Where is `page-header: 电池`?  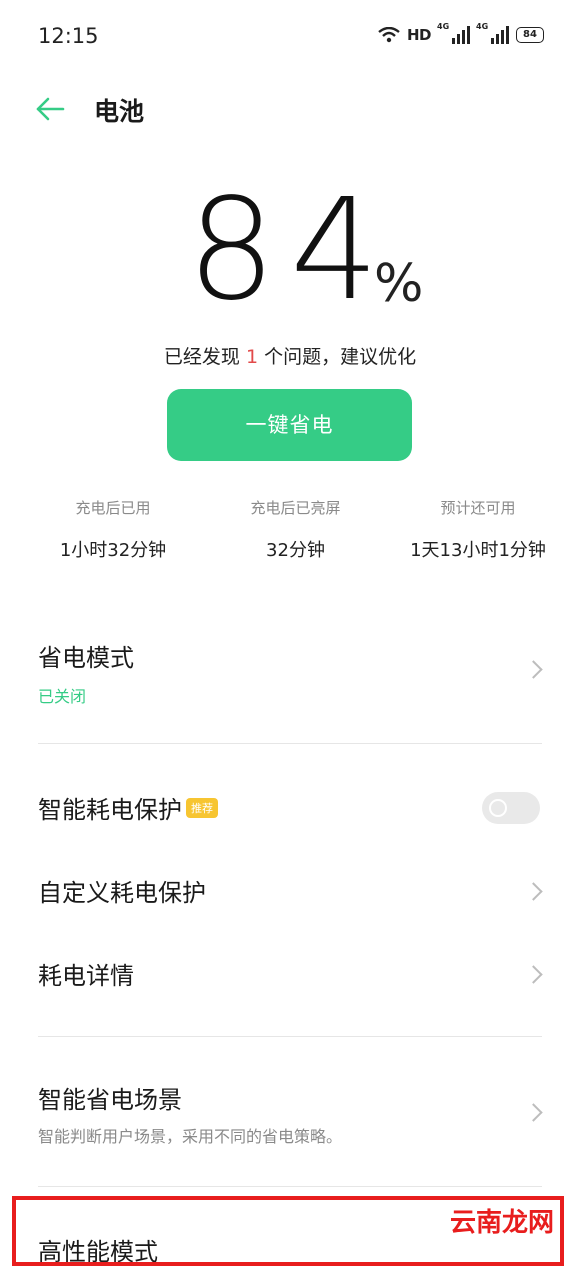 page-header: 电池 is located at coordinates (290, 110).